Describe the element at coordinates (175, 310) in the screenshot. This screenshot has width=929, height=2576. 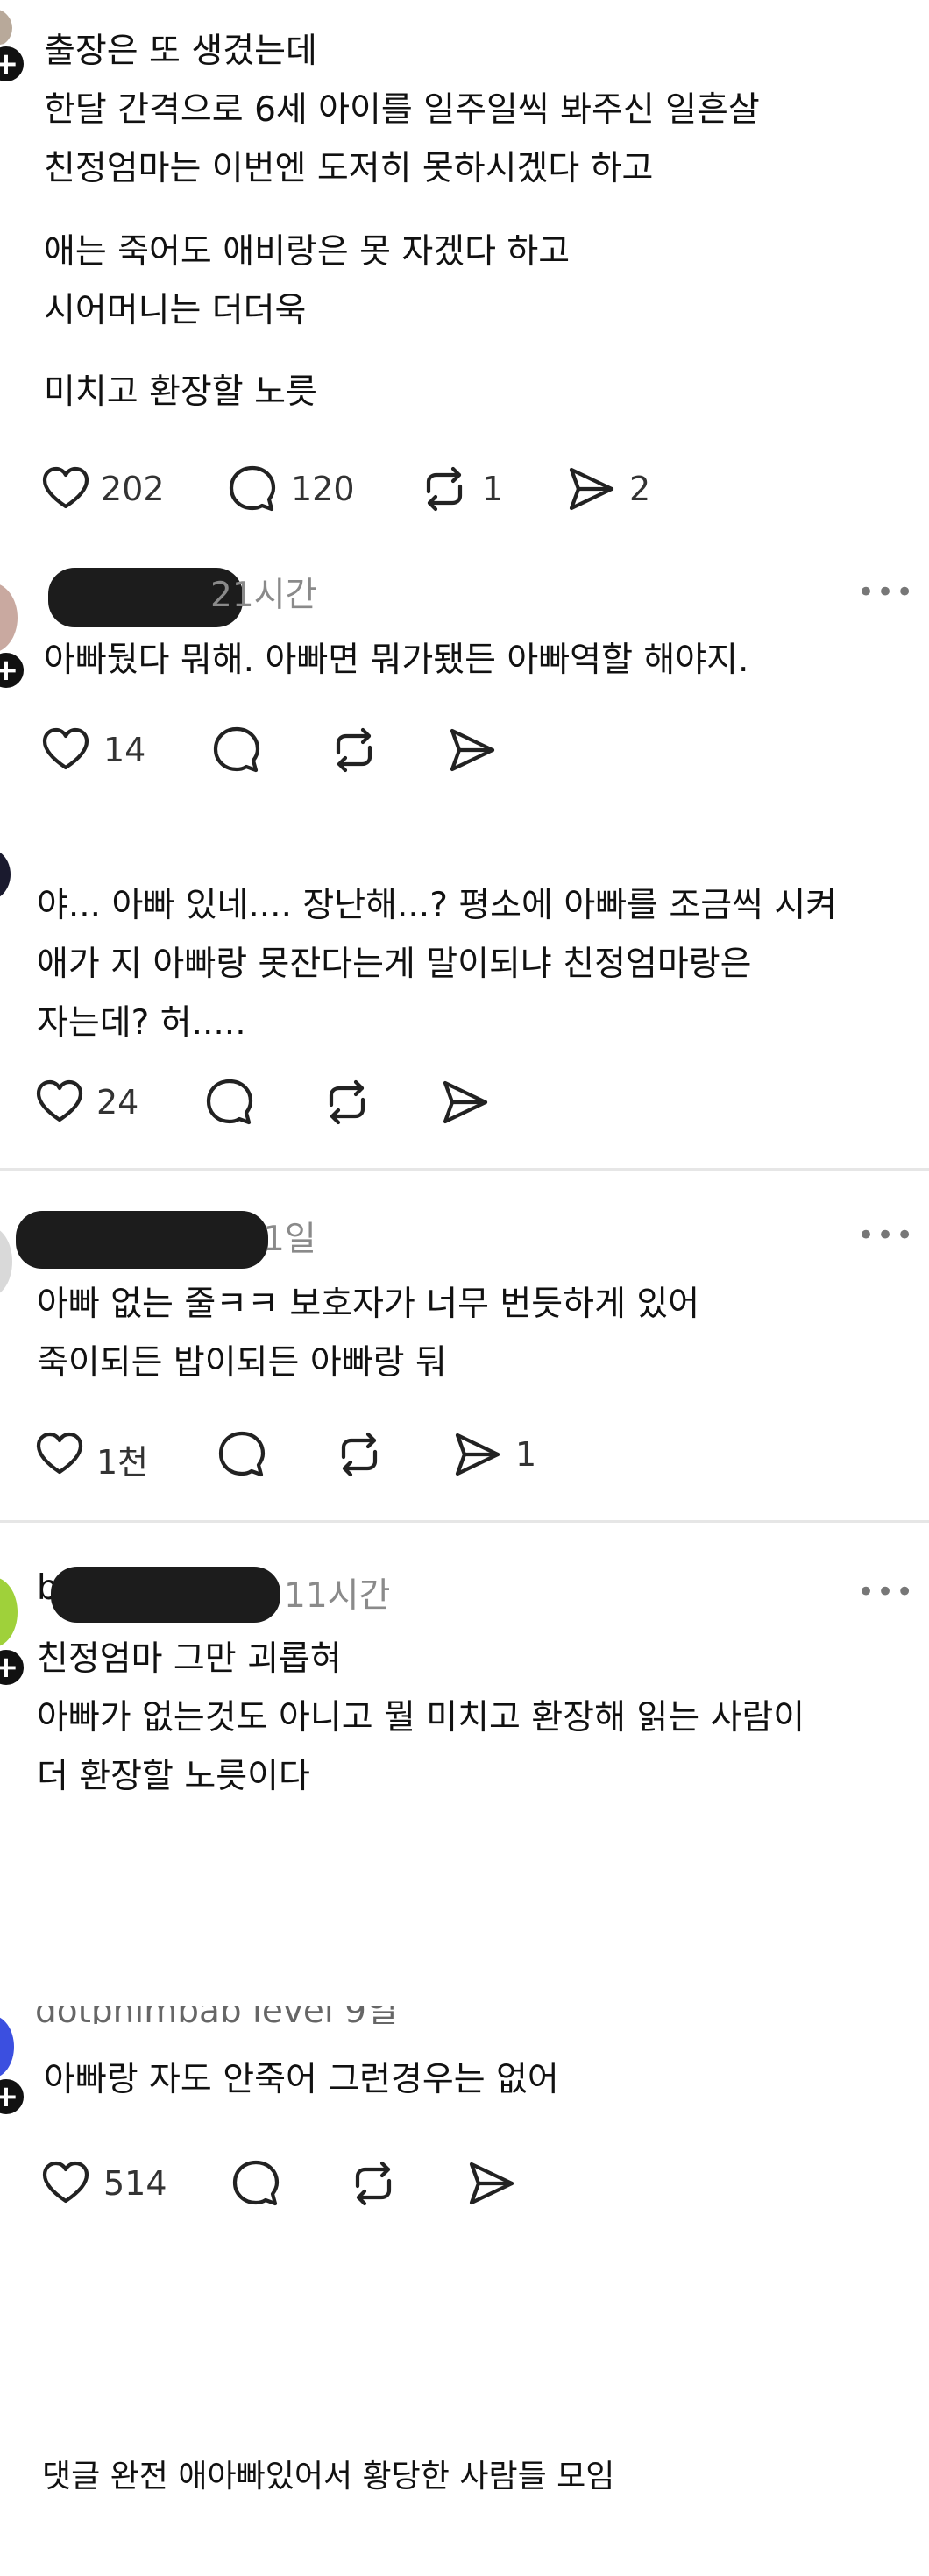
I see `post-text-line: 시어머니는 더더욱` at that location.